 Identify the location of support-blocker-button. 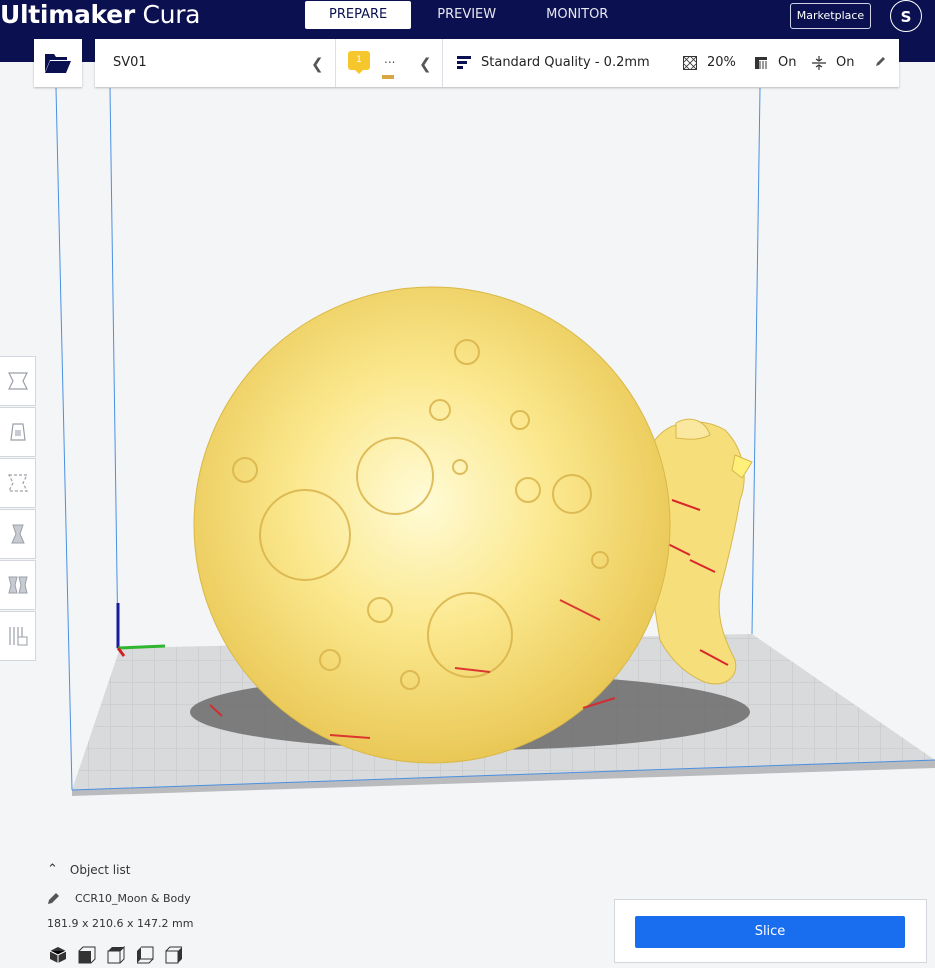
(18, 636).